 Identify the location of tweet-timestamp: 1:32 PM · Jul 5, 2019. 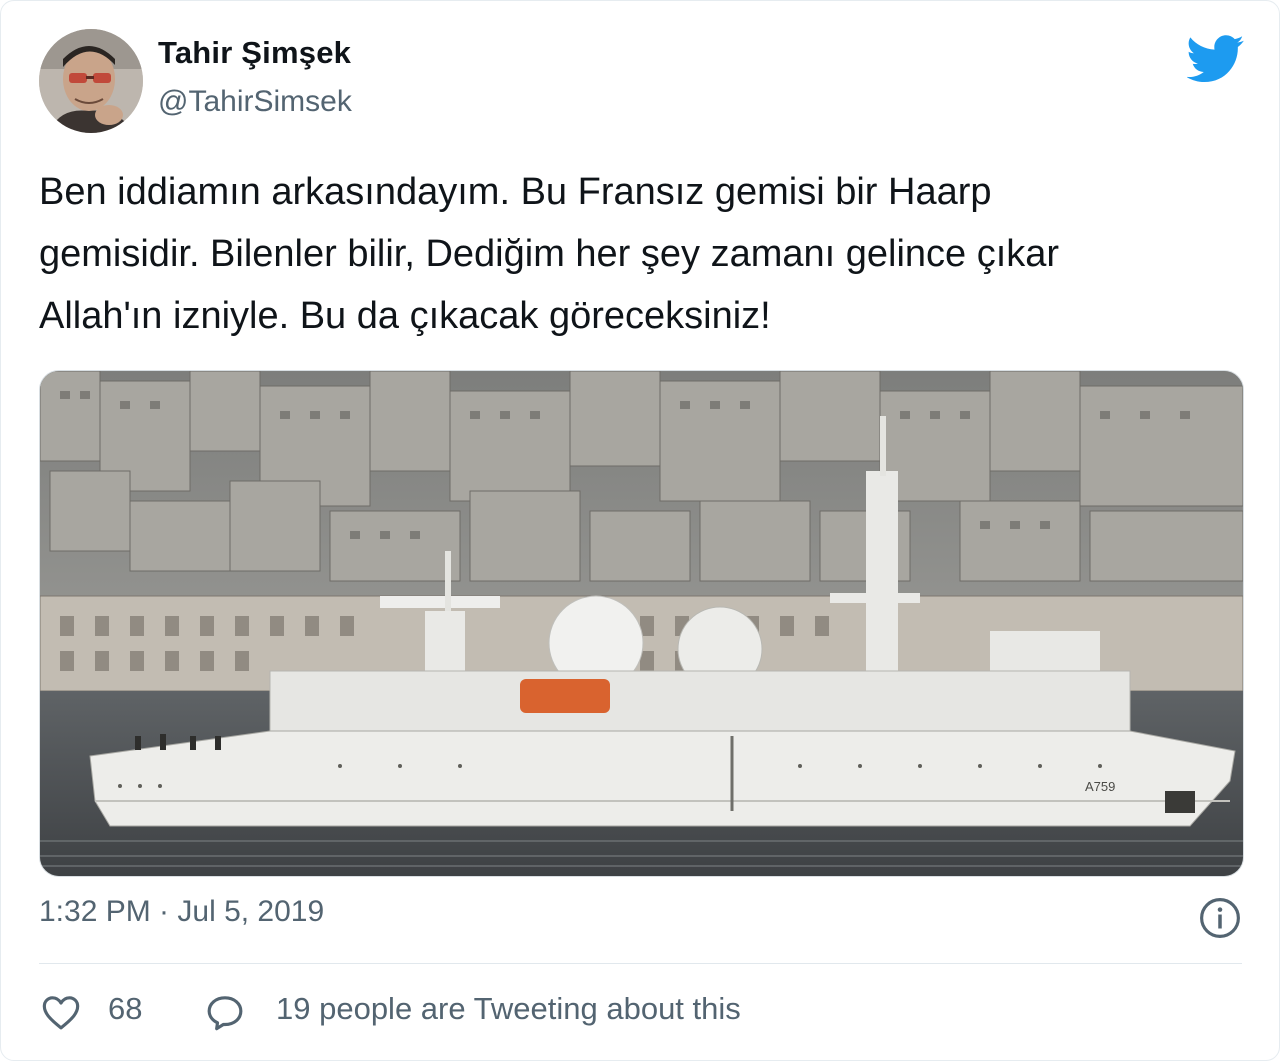
(181, 912).